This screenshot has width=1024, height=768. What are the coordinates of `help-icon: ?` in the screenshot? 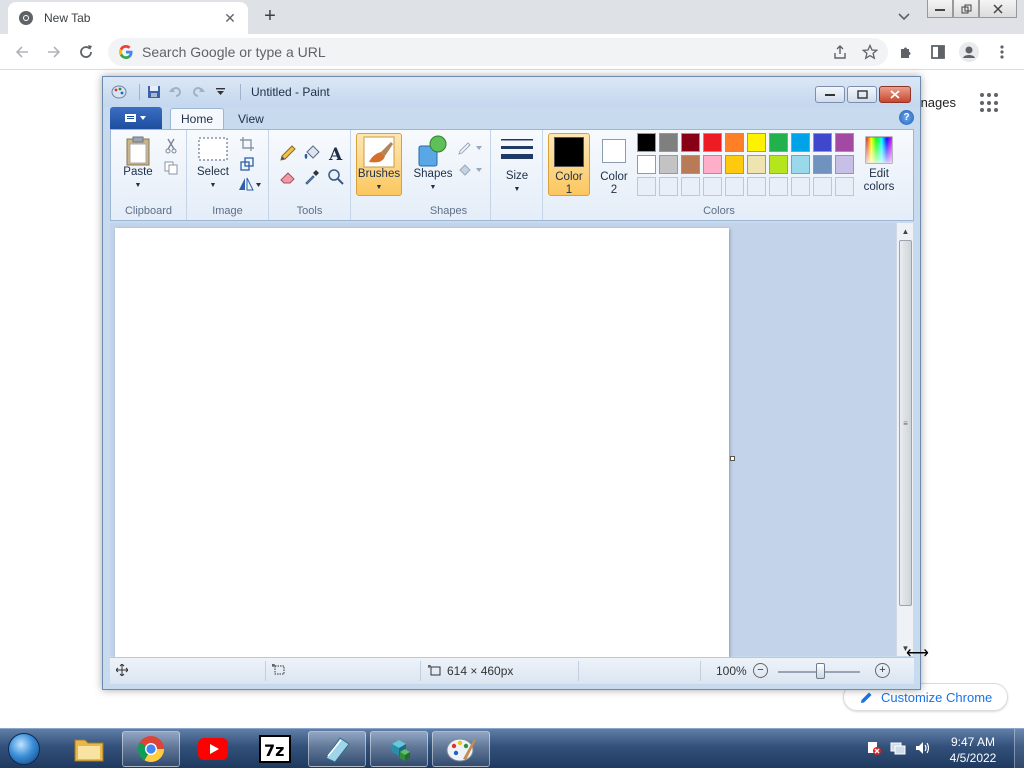 It's located at (906, 117).